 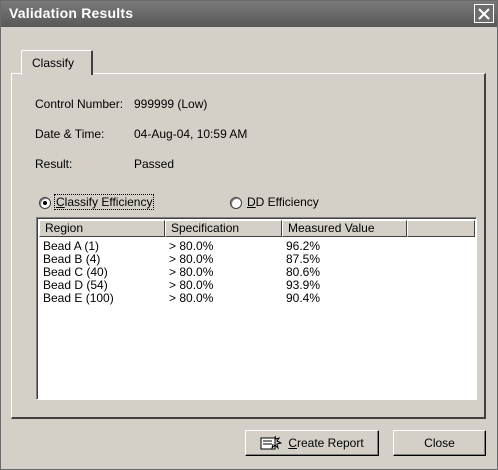 What do you see at coordinates (154, 164) in the screenshot?
I see `result-value: Passed` at bounding box center [154, 164].